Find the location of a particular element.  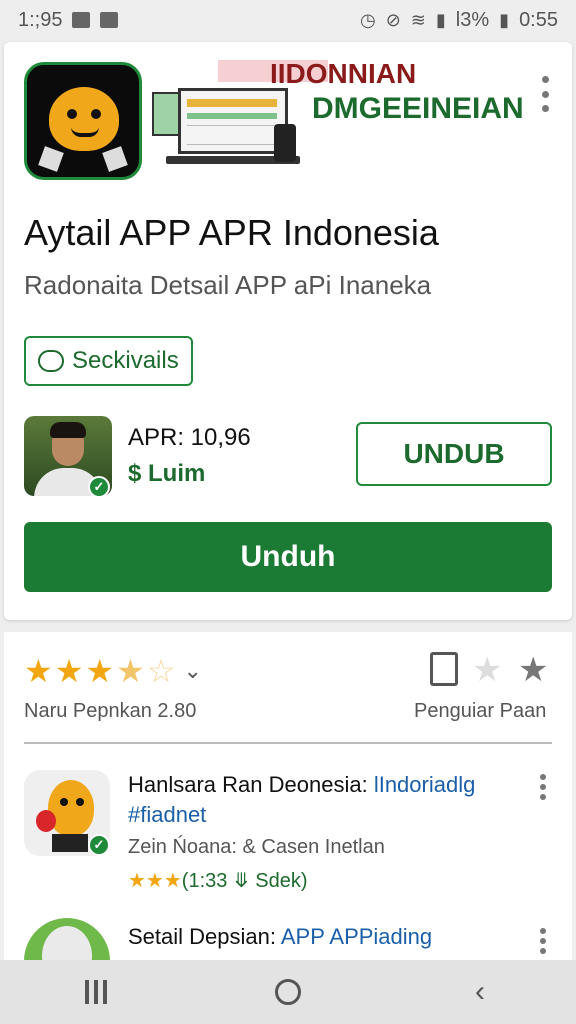

favorite-star-icon: ★ is located at coordinates (533, 670).